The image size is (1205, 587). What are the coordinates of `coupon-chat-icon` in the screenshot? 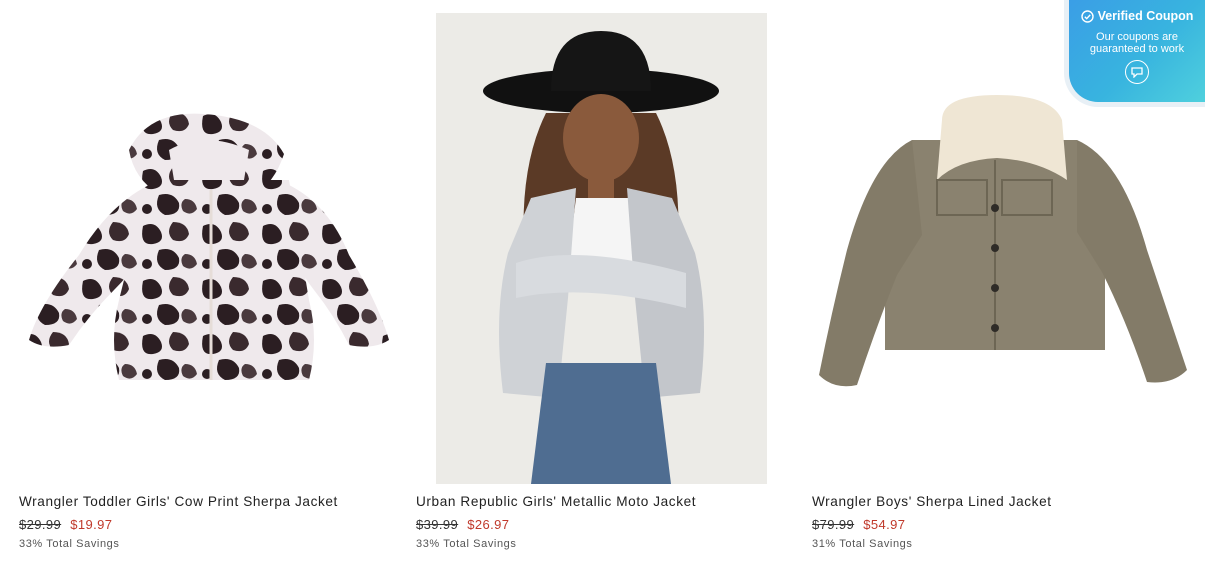 It's located at (1137, 72).